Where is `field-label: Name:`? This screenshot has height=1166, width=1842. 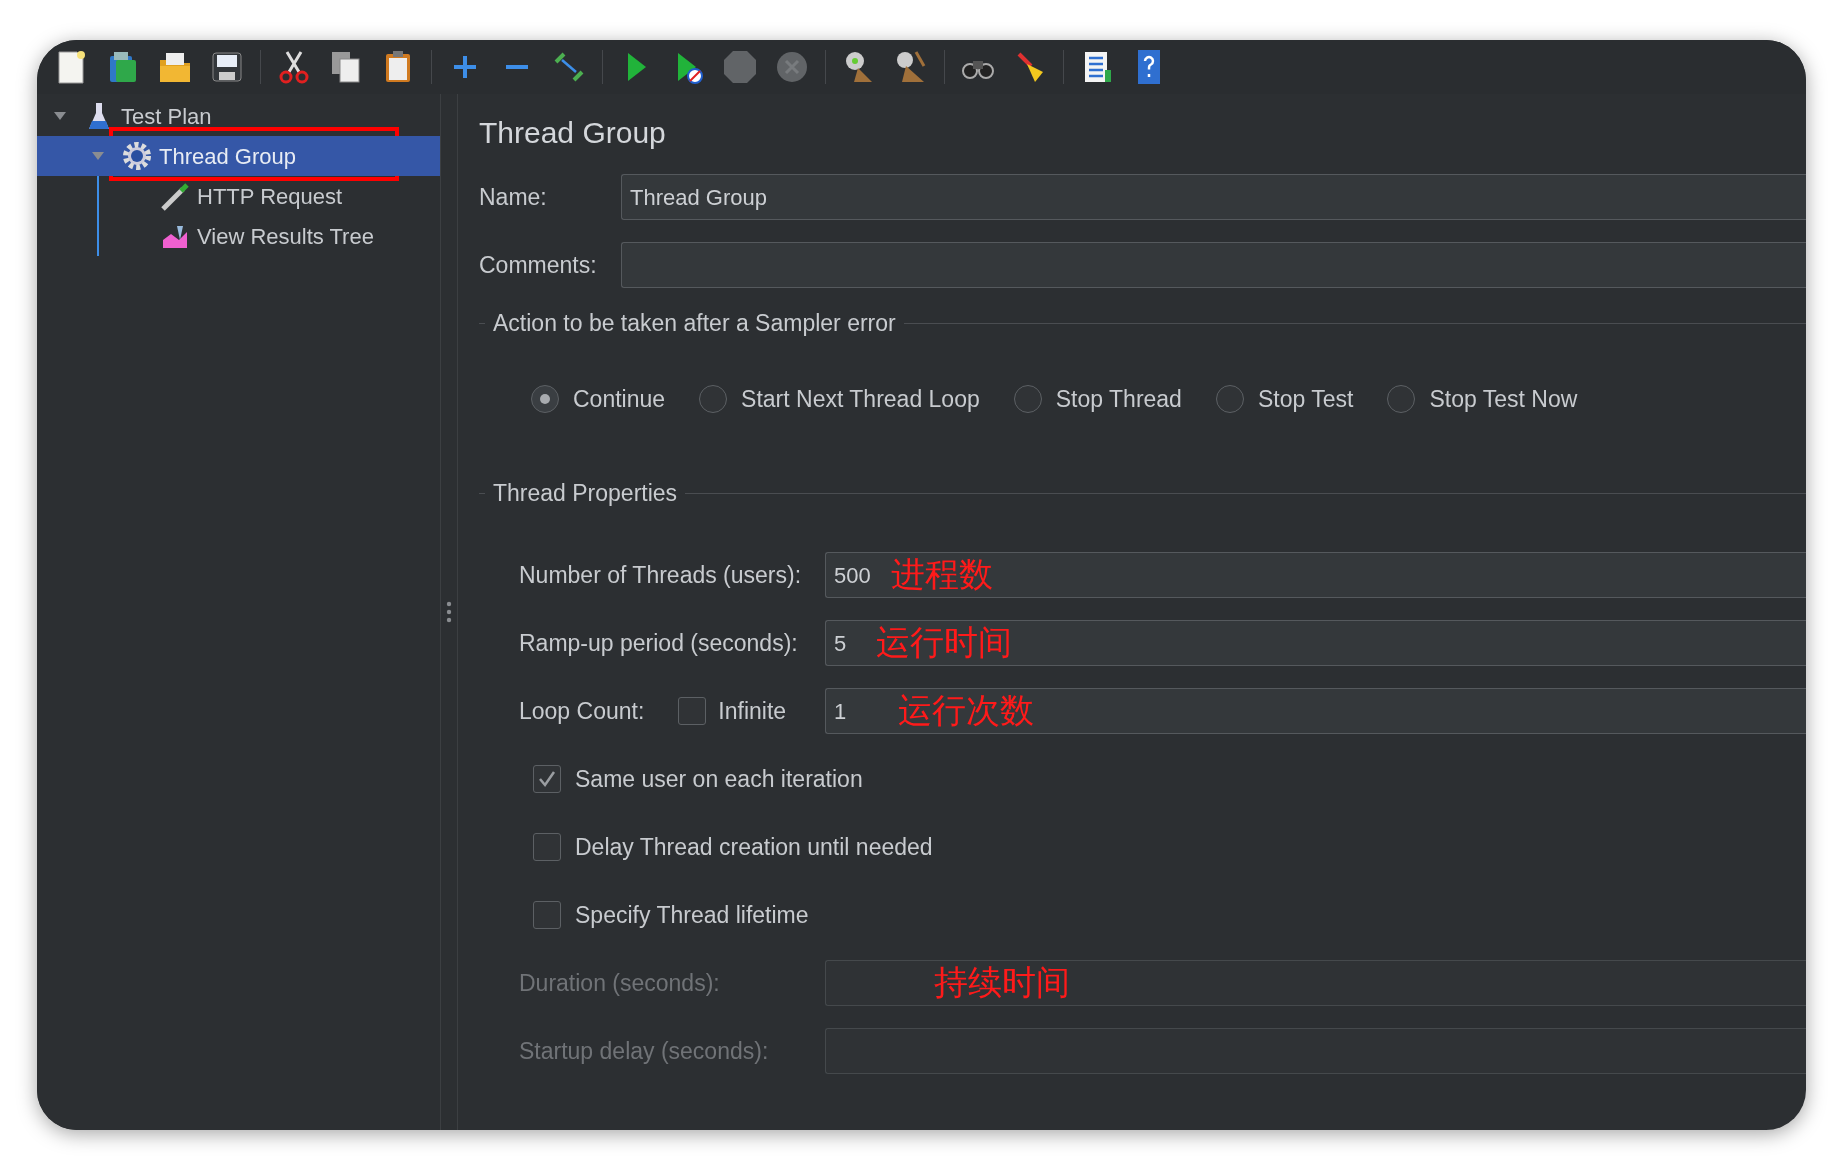
field-label: Name: is located at coordinates (513, 197).